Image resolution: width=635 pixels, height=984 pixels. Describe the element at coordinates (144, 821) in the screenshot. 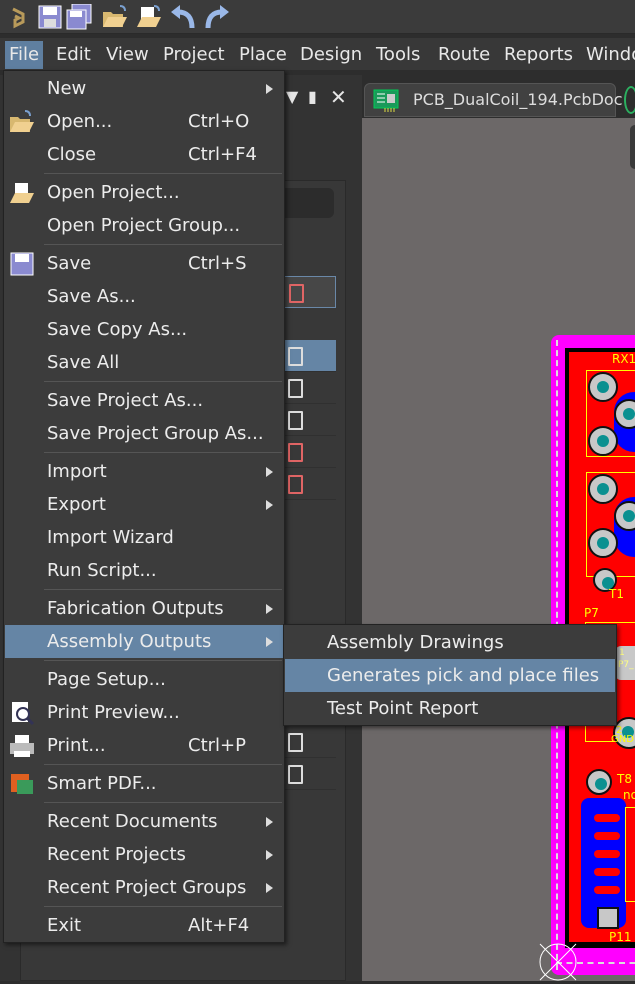

I see `menu-item-recent-documents: Recent Documents` at that location.